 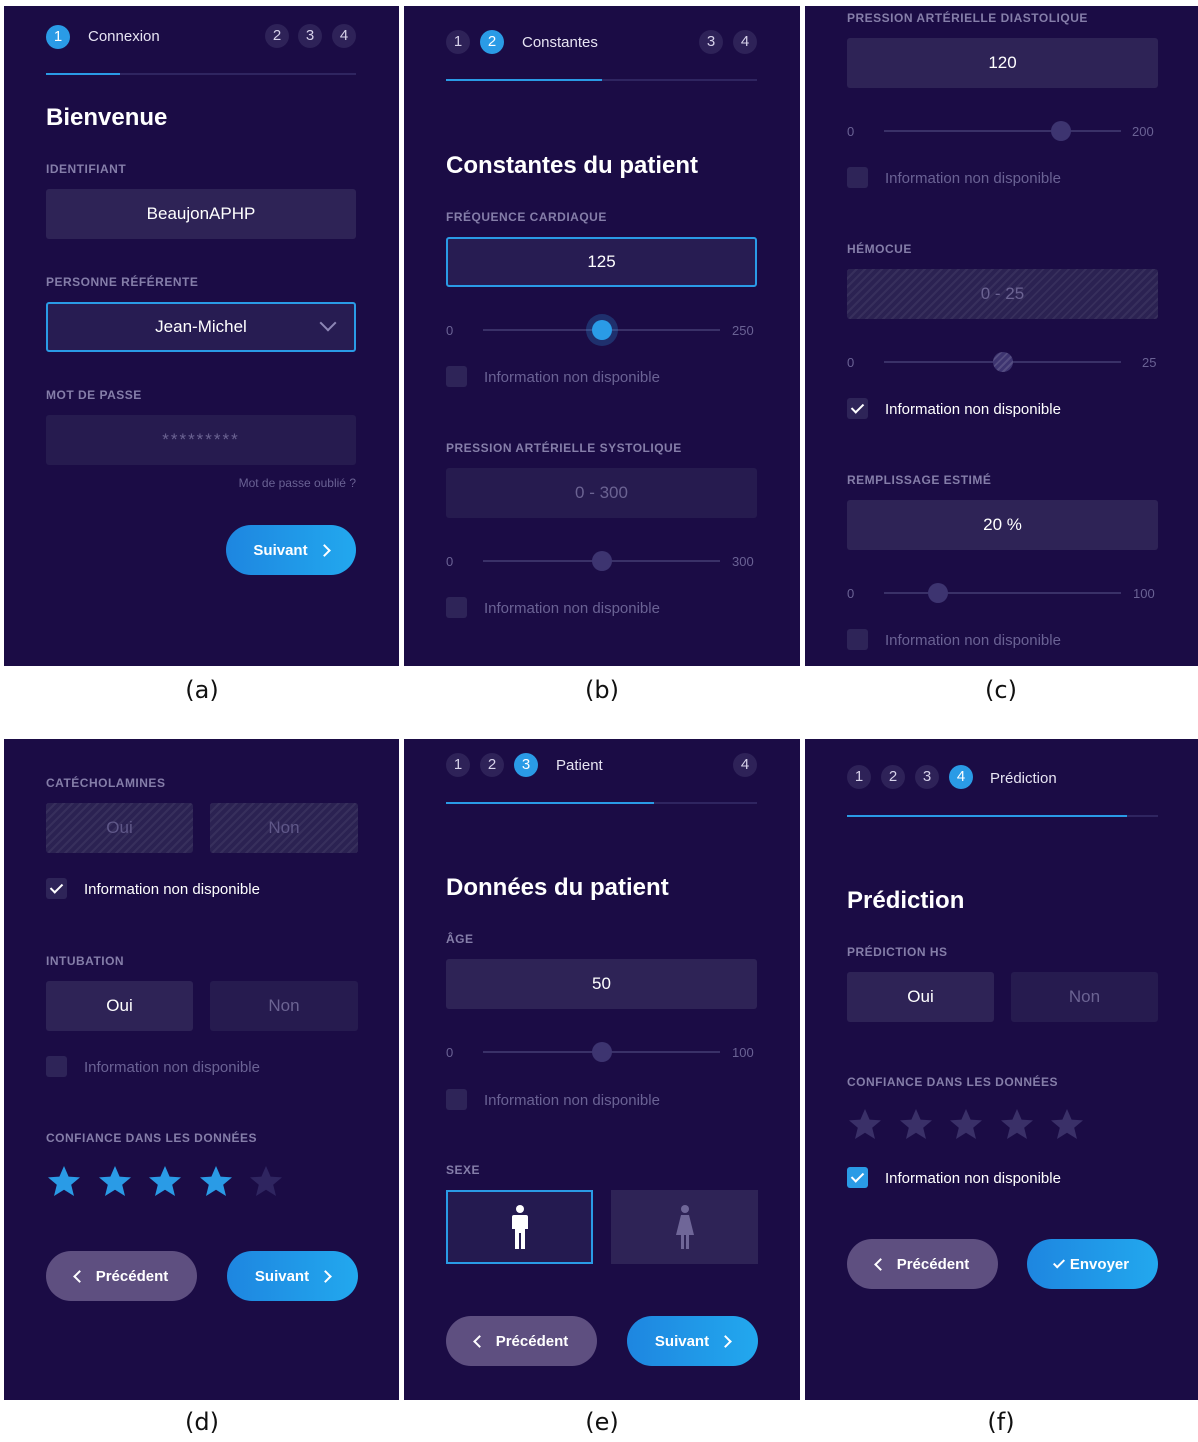 I want to click on progress-bar, so click(x=201, y=74).